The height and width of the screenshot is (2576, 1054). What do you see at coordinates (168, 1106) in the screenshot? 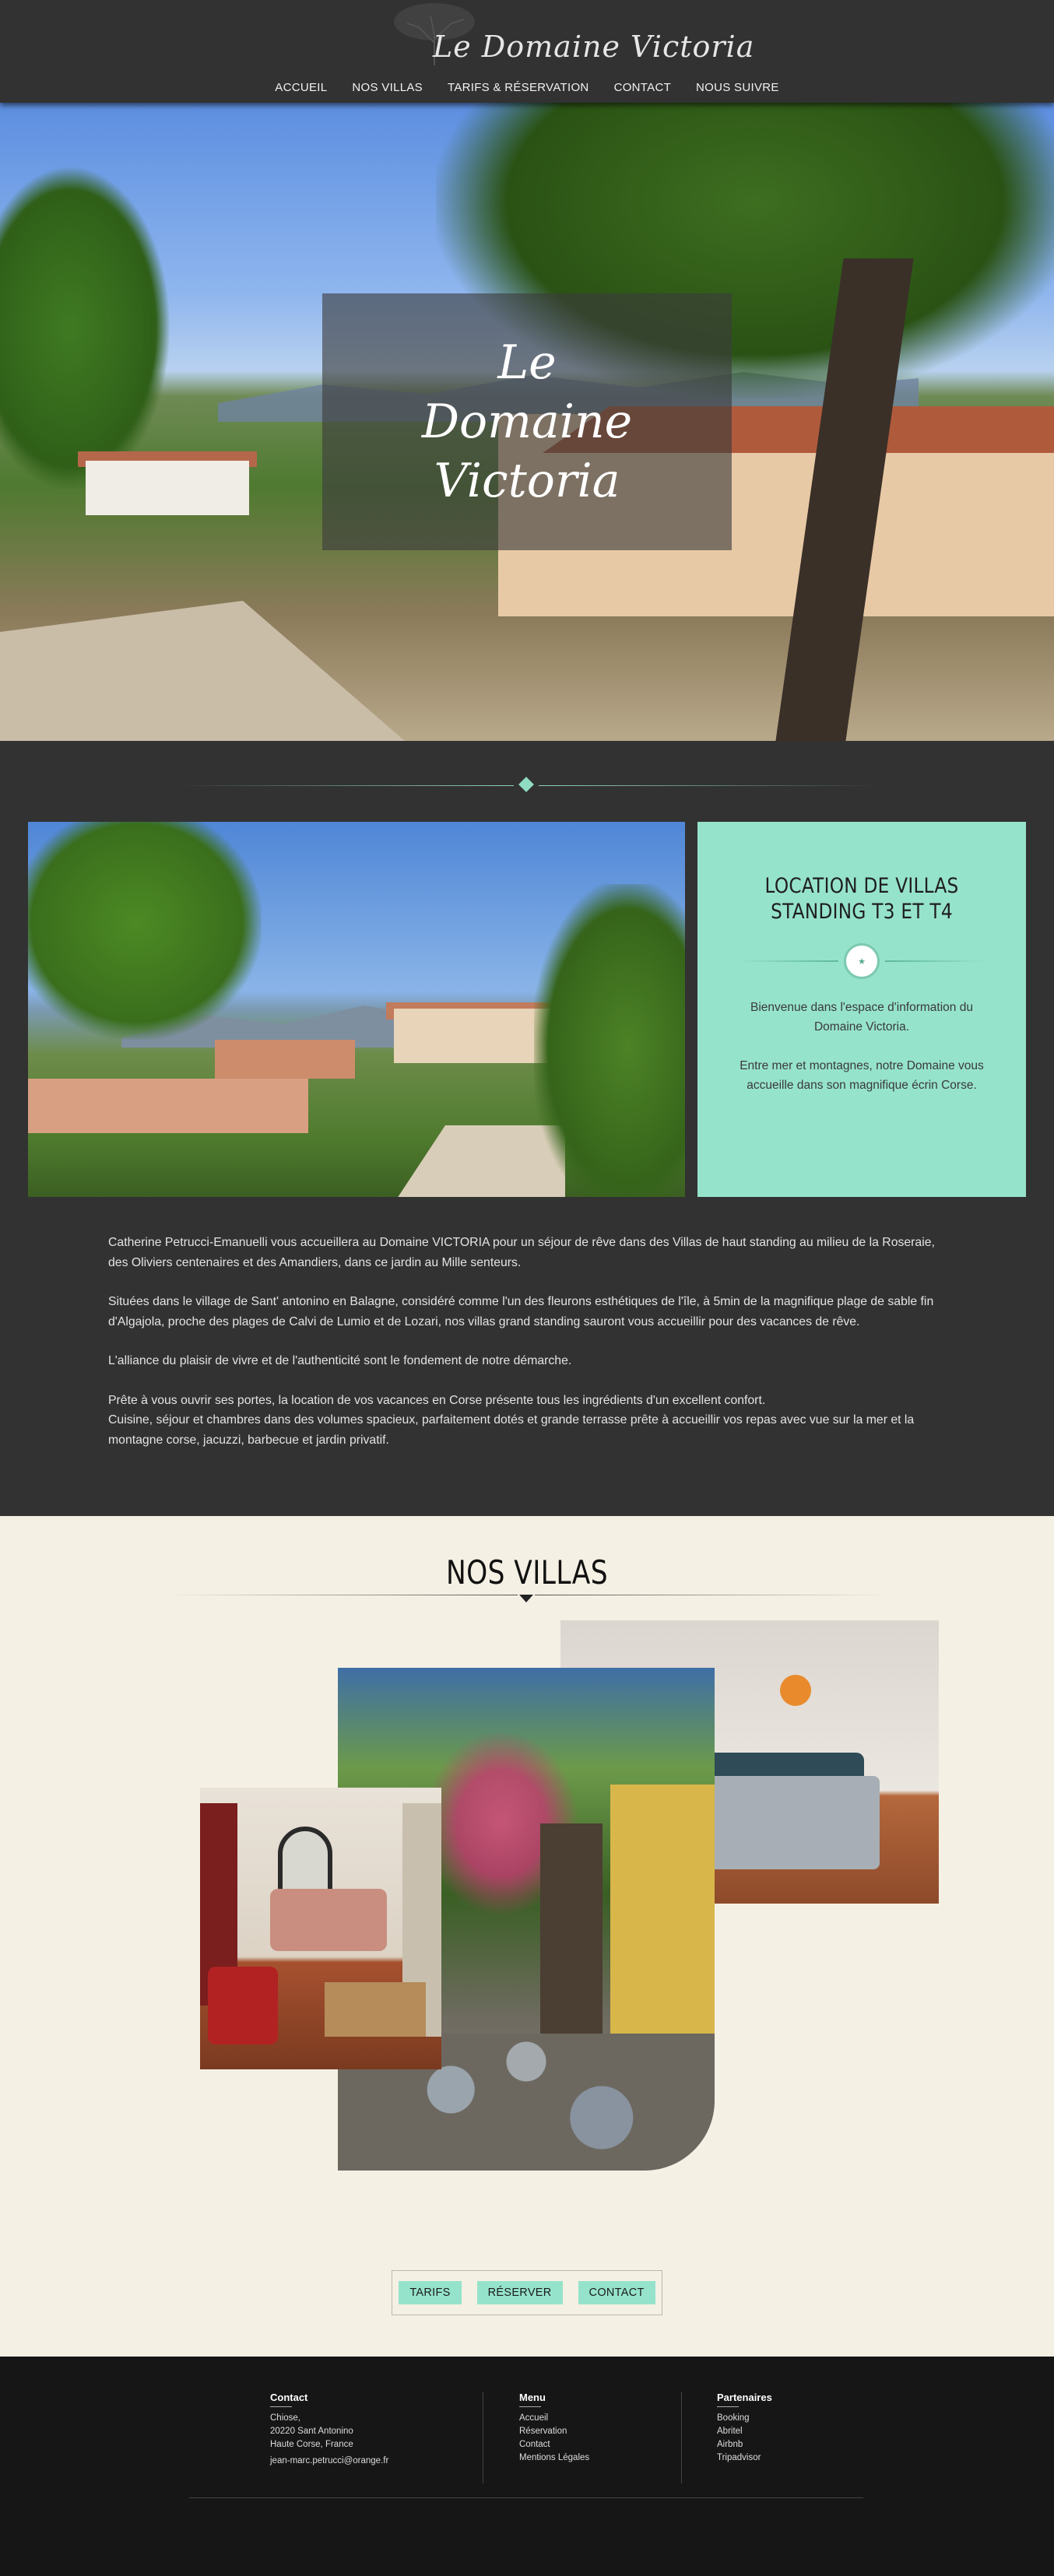
I see `photo-villa-roof-front` at bounding box center [168, 1106].